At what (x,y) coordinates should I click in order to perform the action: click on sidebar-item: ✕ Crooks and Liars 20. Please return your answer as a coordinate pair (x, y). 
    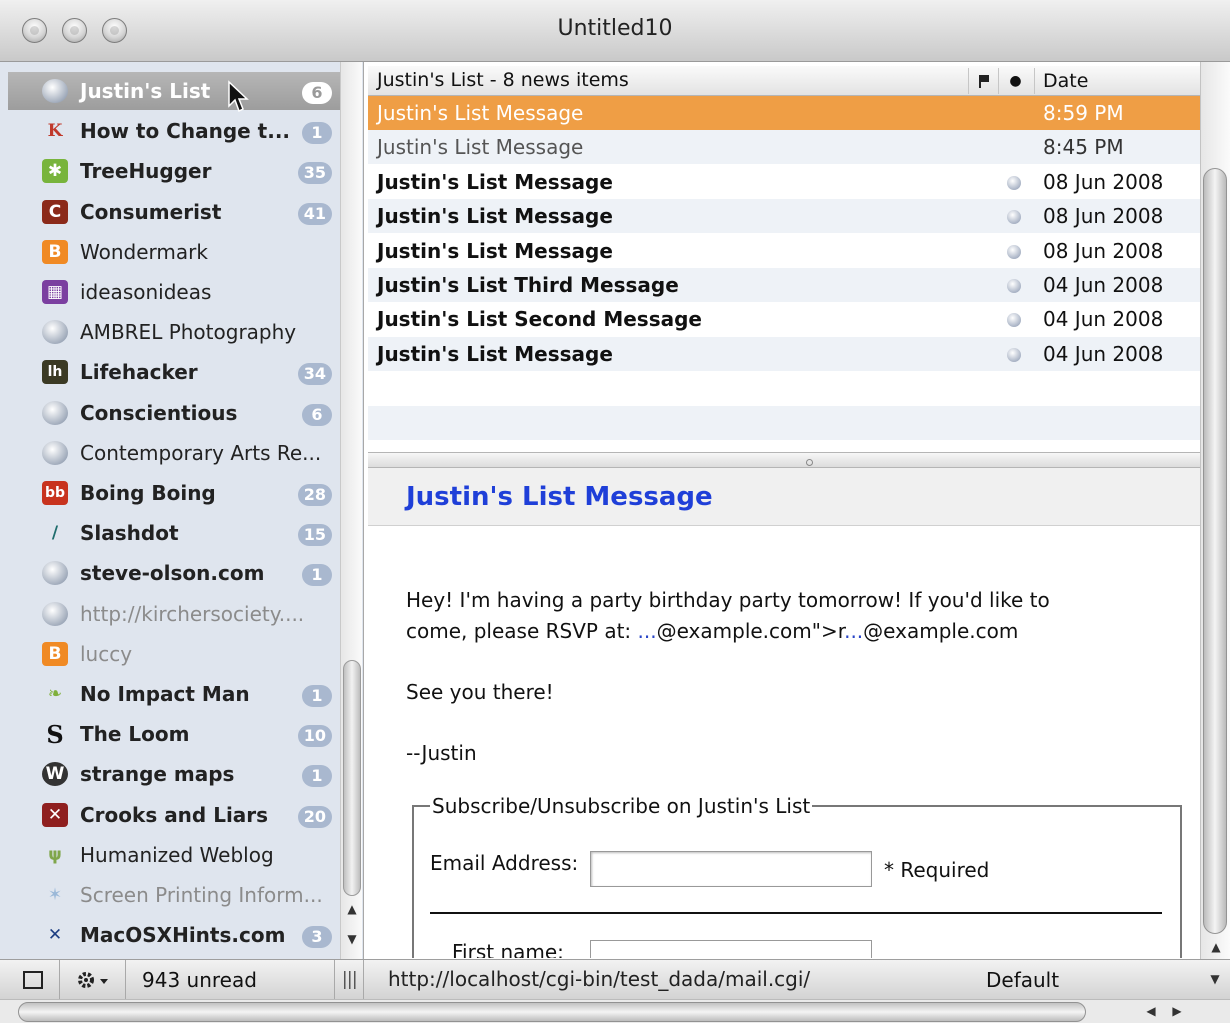
    Looking at the image, I should click on (174, 815).